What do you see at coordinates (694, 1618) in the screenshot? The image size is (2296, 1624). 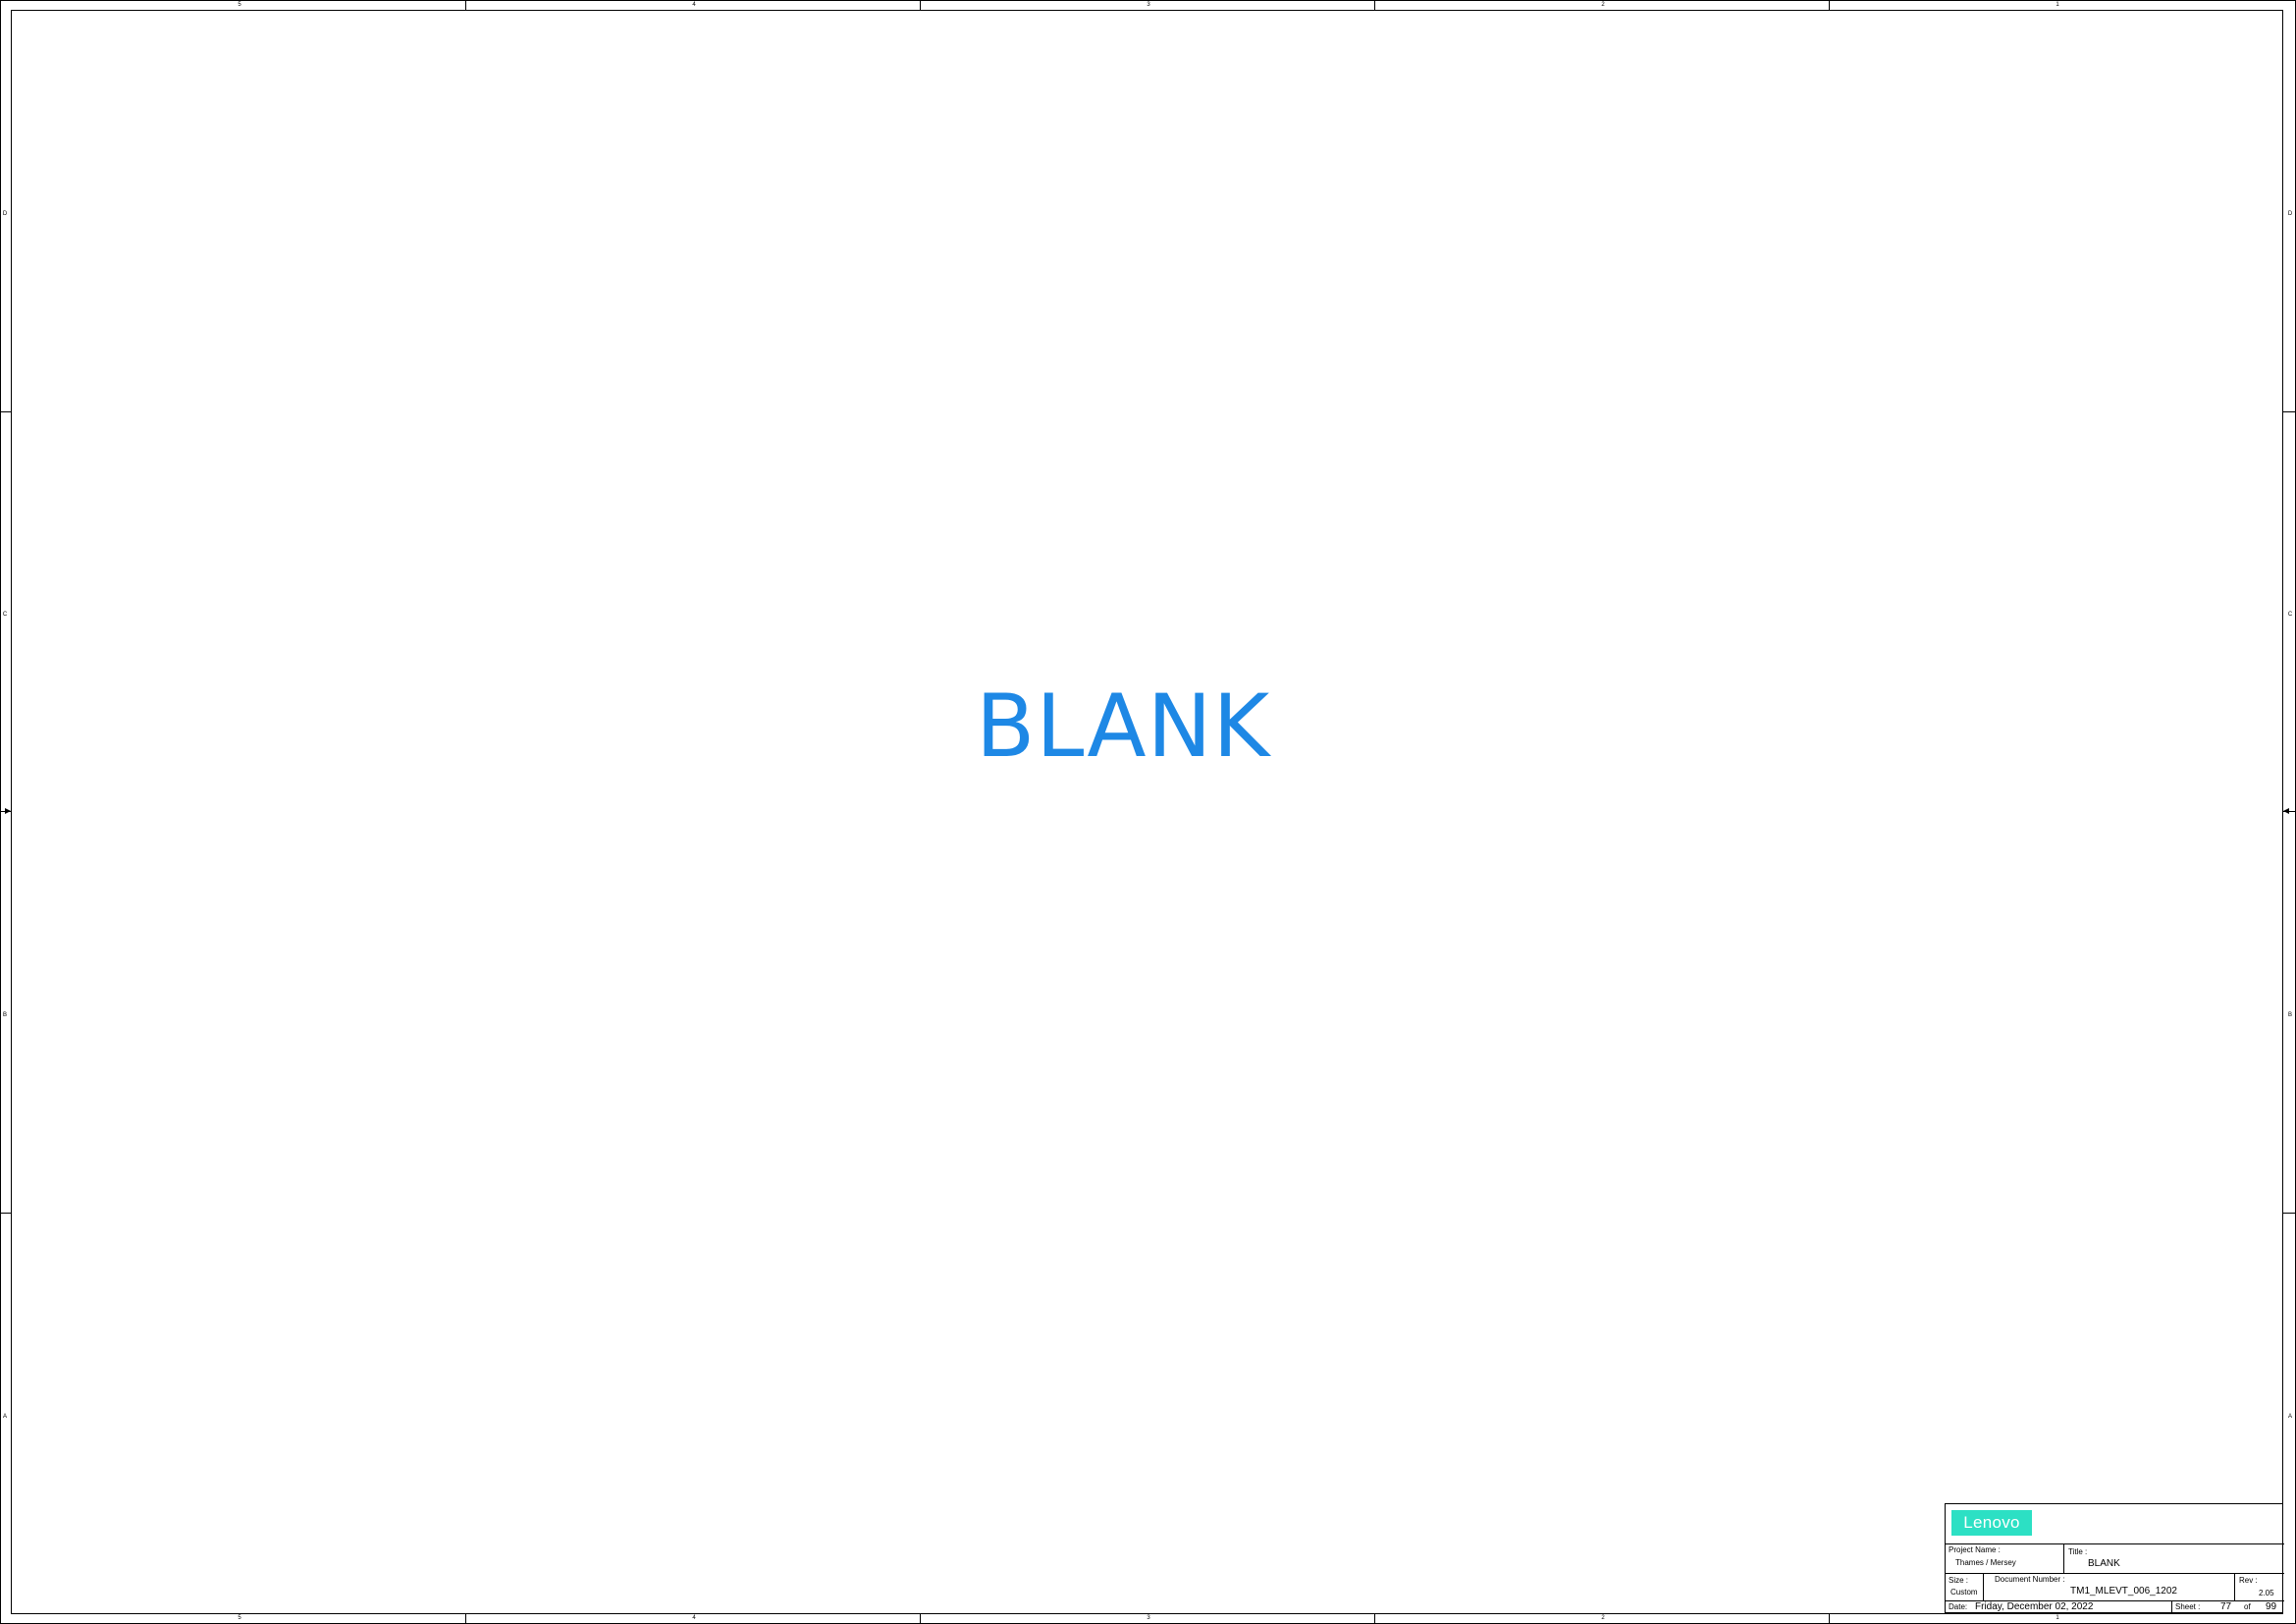 I see `bottom-zone-label-4: 4` at bounding box center [694, 1618].